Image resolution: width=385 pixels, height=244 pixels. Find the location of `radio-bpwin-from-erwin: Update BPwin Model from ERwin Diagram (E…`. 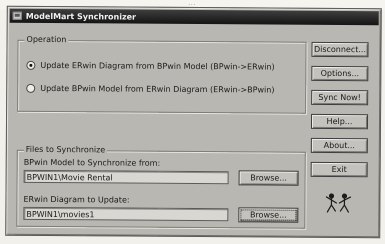

radio-bpwin-from-erwin: Update BPwin Model from ERwin Diagram (E… is located at coordinates (150, 89).